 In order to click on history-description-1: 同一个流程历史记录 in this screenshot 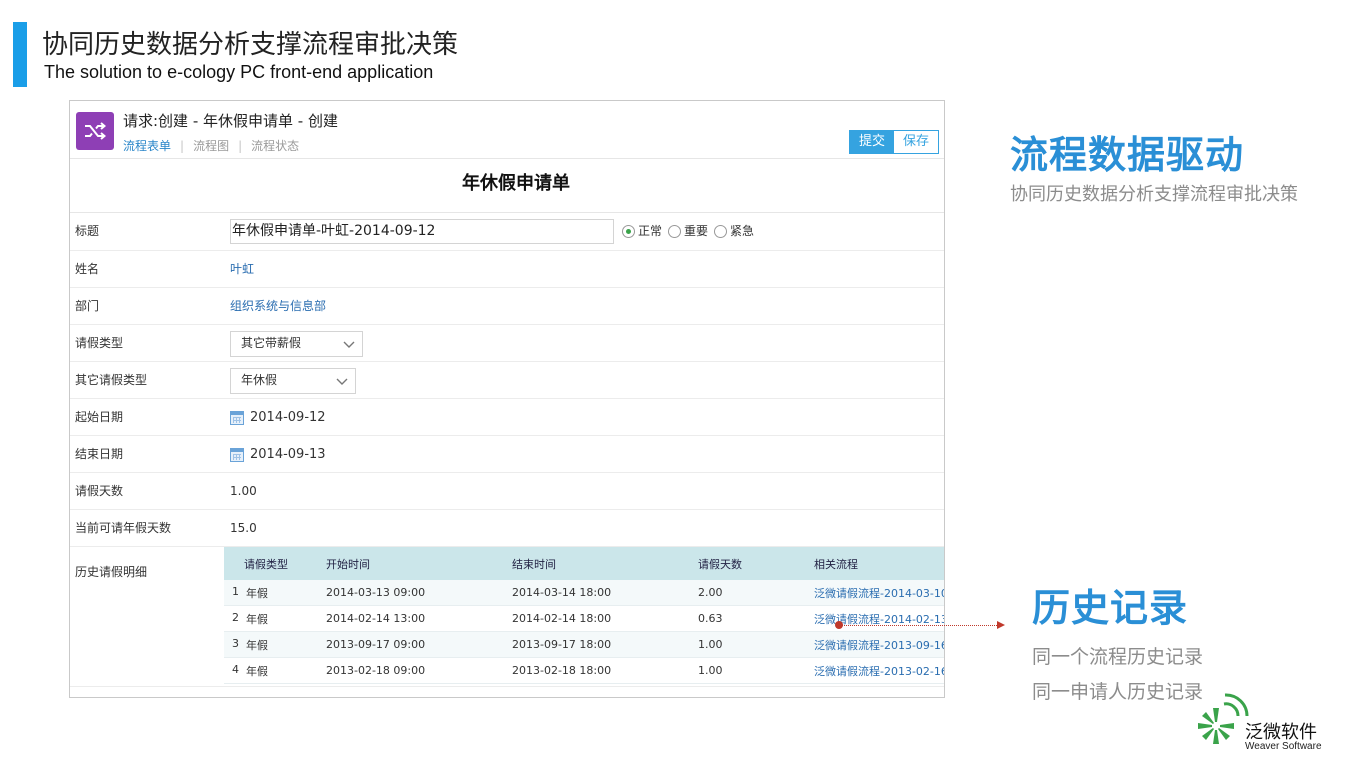, I will do `click(1118, 657)`.